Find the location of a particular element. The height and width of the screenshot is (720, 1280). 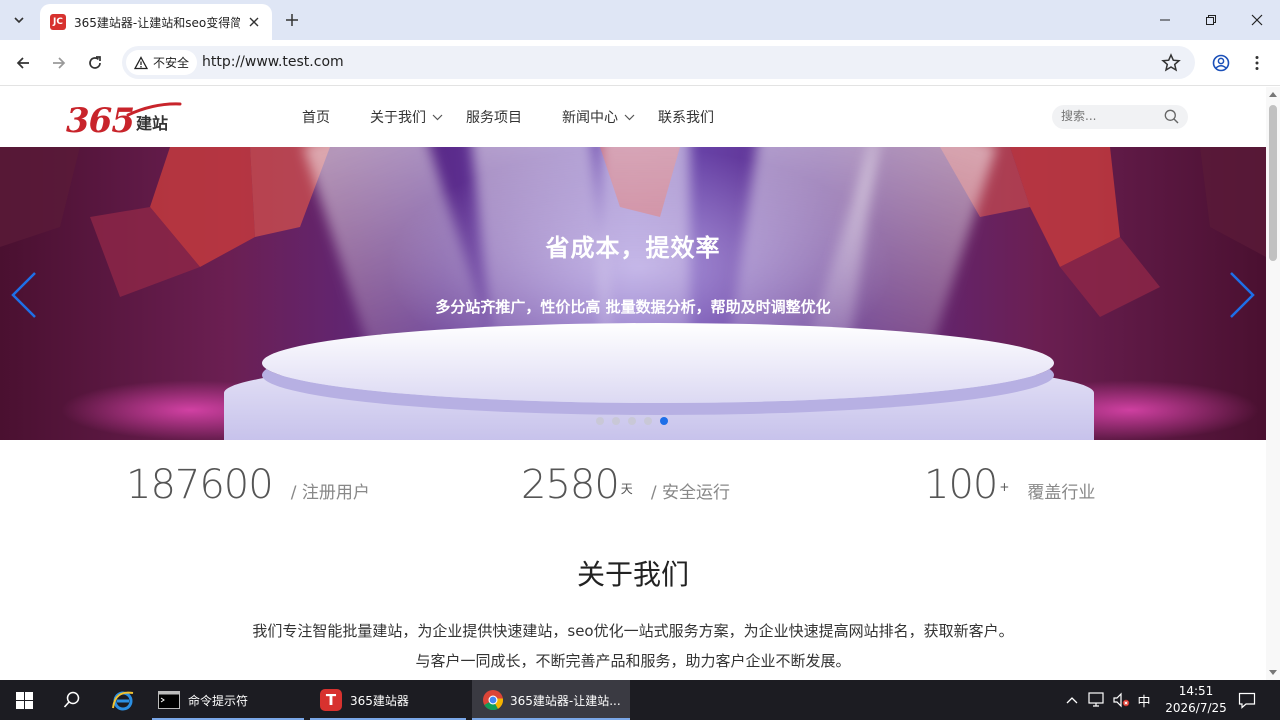

nav-contact-label: 联系我们 is located at coordinates (686, 118).